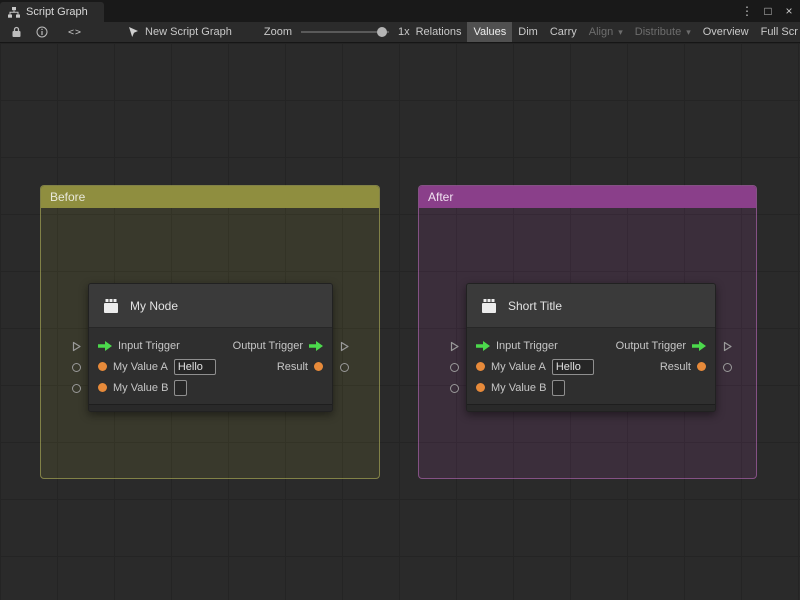 Image resolution: width=800 pixels, height=600 pixels. I want to click on fullscreen-button: Full Scr, so click(777, 32).